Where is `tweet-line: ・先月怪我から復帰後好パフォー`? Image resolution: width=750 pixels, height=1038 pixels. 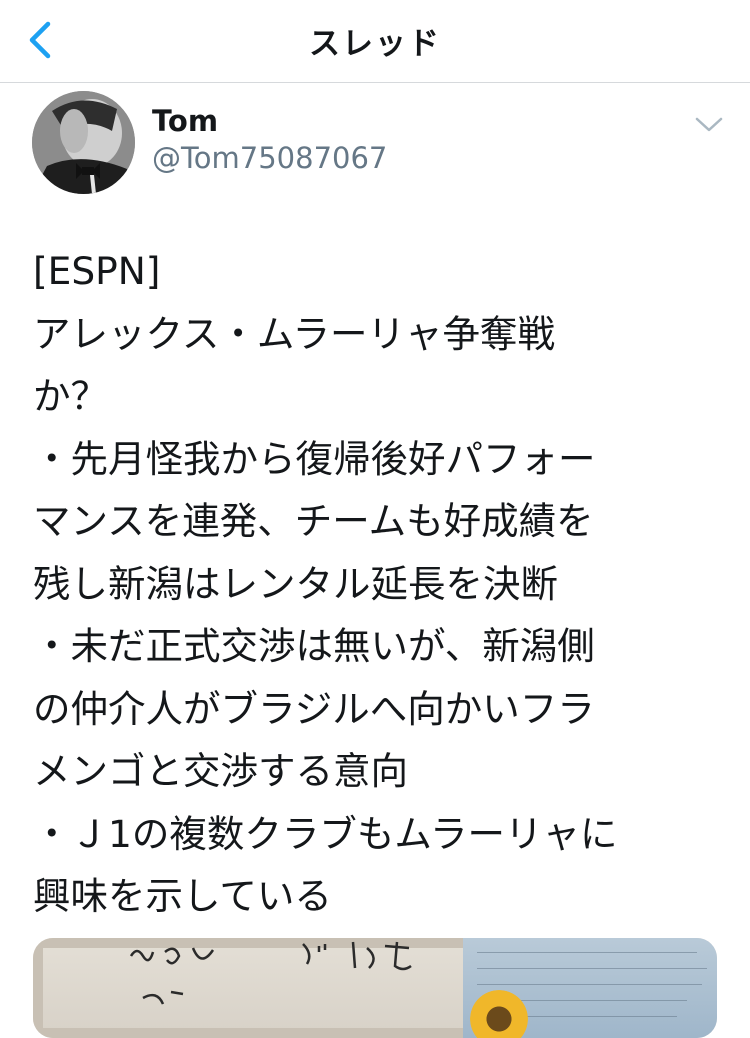 tweet-line: ・先月怪我から復帰後好パフォー is located at coordinates (314, 458).